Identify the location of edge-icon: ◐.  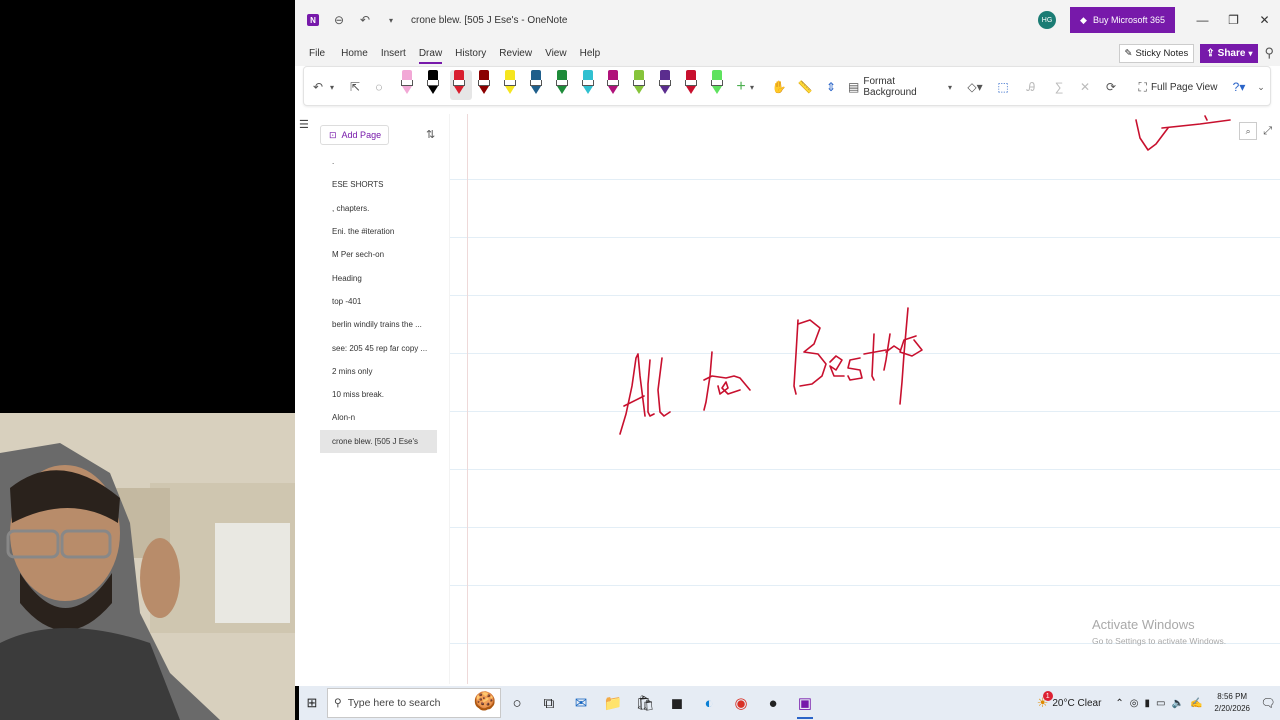
(709, 703).